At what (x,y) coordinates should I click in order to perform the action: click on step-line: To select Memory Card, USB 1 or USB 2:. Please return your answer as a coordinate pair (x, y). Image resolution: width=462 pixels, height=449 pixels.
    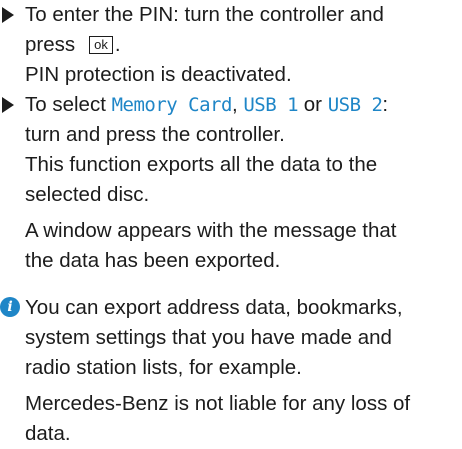
    Looking at the image, I should click on (207, 104).